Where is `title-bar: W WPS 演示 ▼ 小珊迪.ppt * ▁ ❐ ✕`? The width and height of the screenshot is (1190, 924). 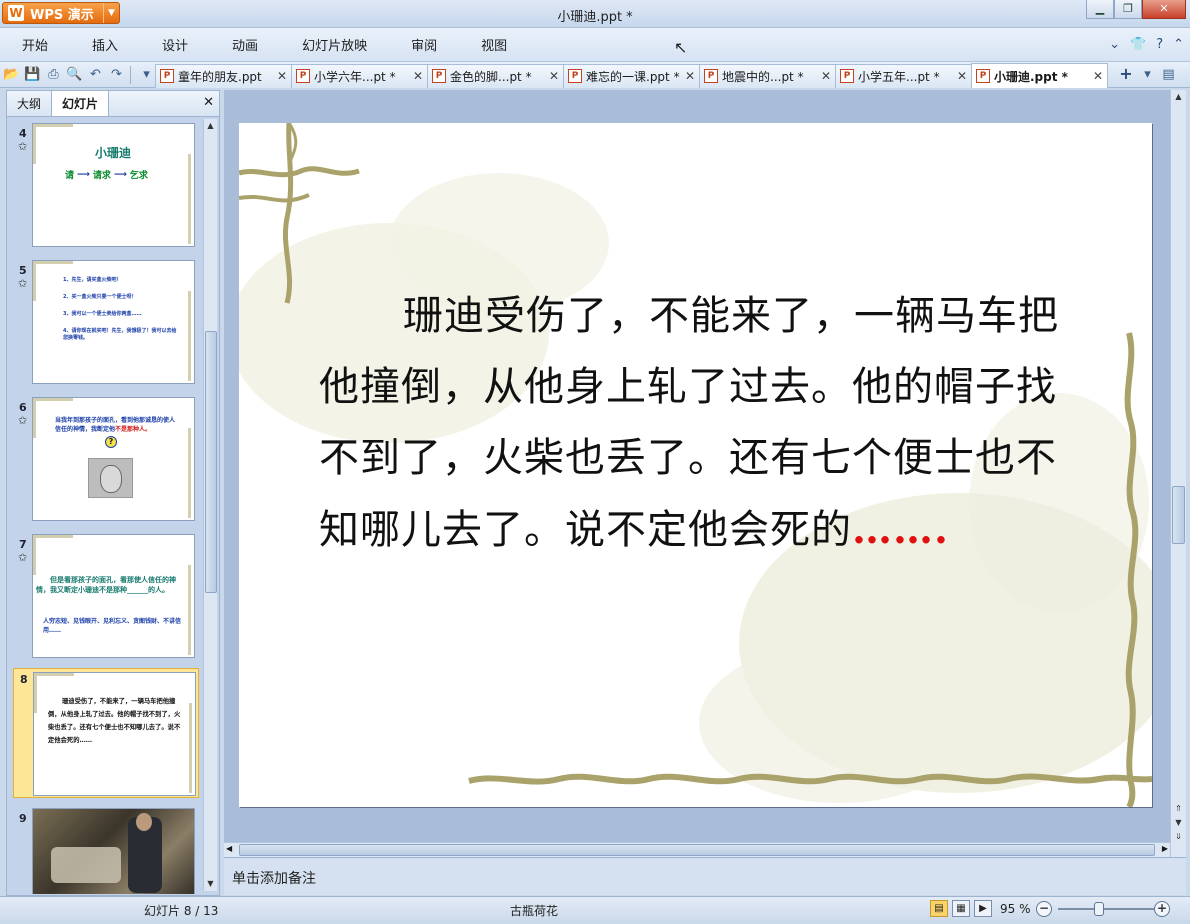 title-bar: W WPS 演示 ▼ 小珊迪.ppt * ▁ ❐ ✕ is located at coordinates (595, 14).